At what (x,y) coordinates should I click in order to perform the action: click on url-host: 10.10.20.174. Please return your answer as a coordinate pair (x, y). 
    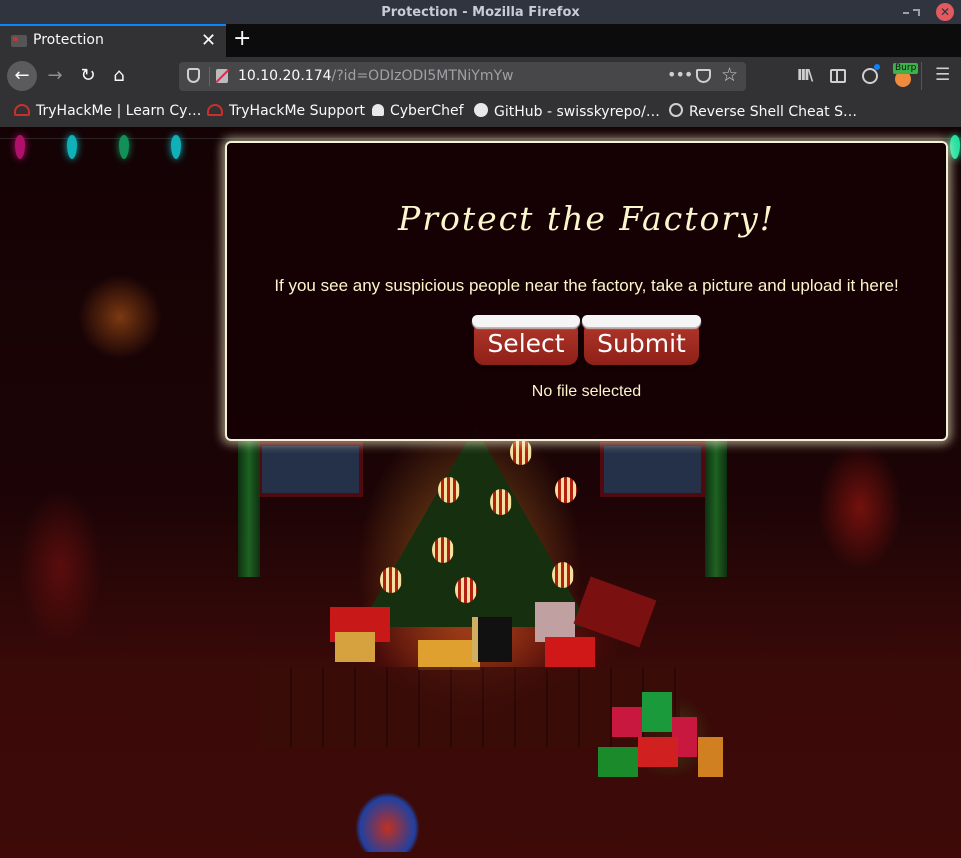
    Looking at the image, I should click on (285, 76).